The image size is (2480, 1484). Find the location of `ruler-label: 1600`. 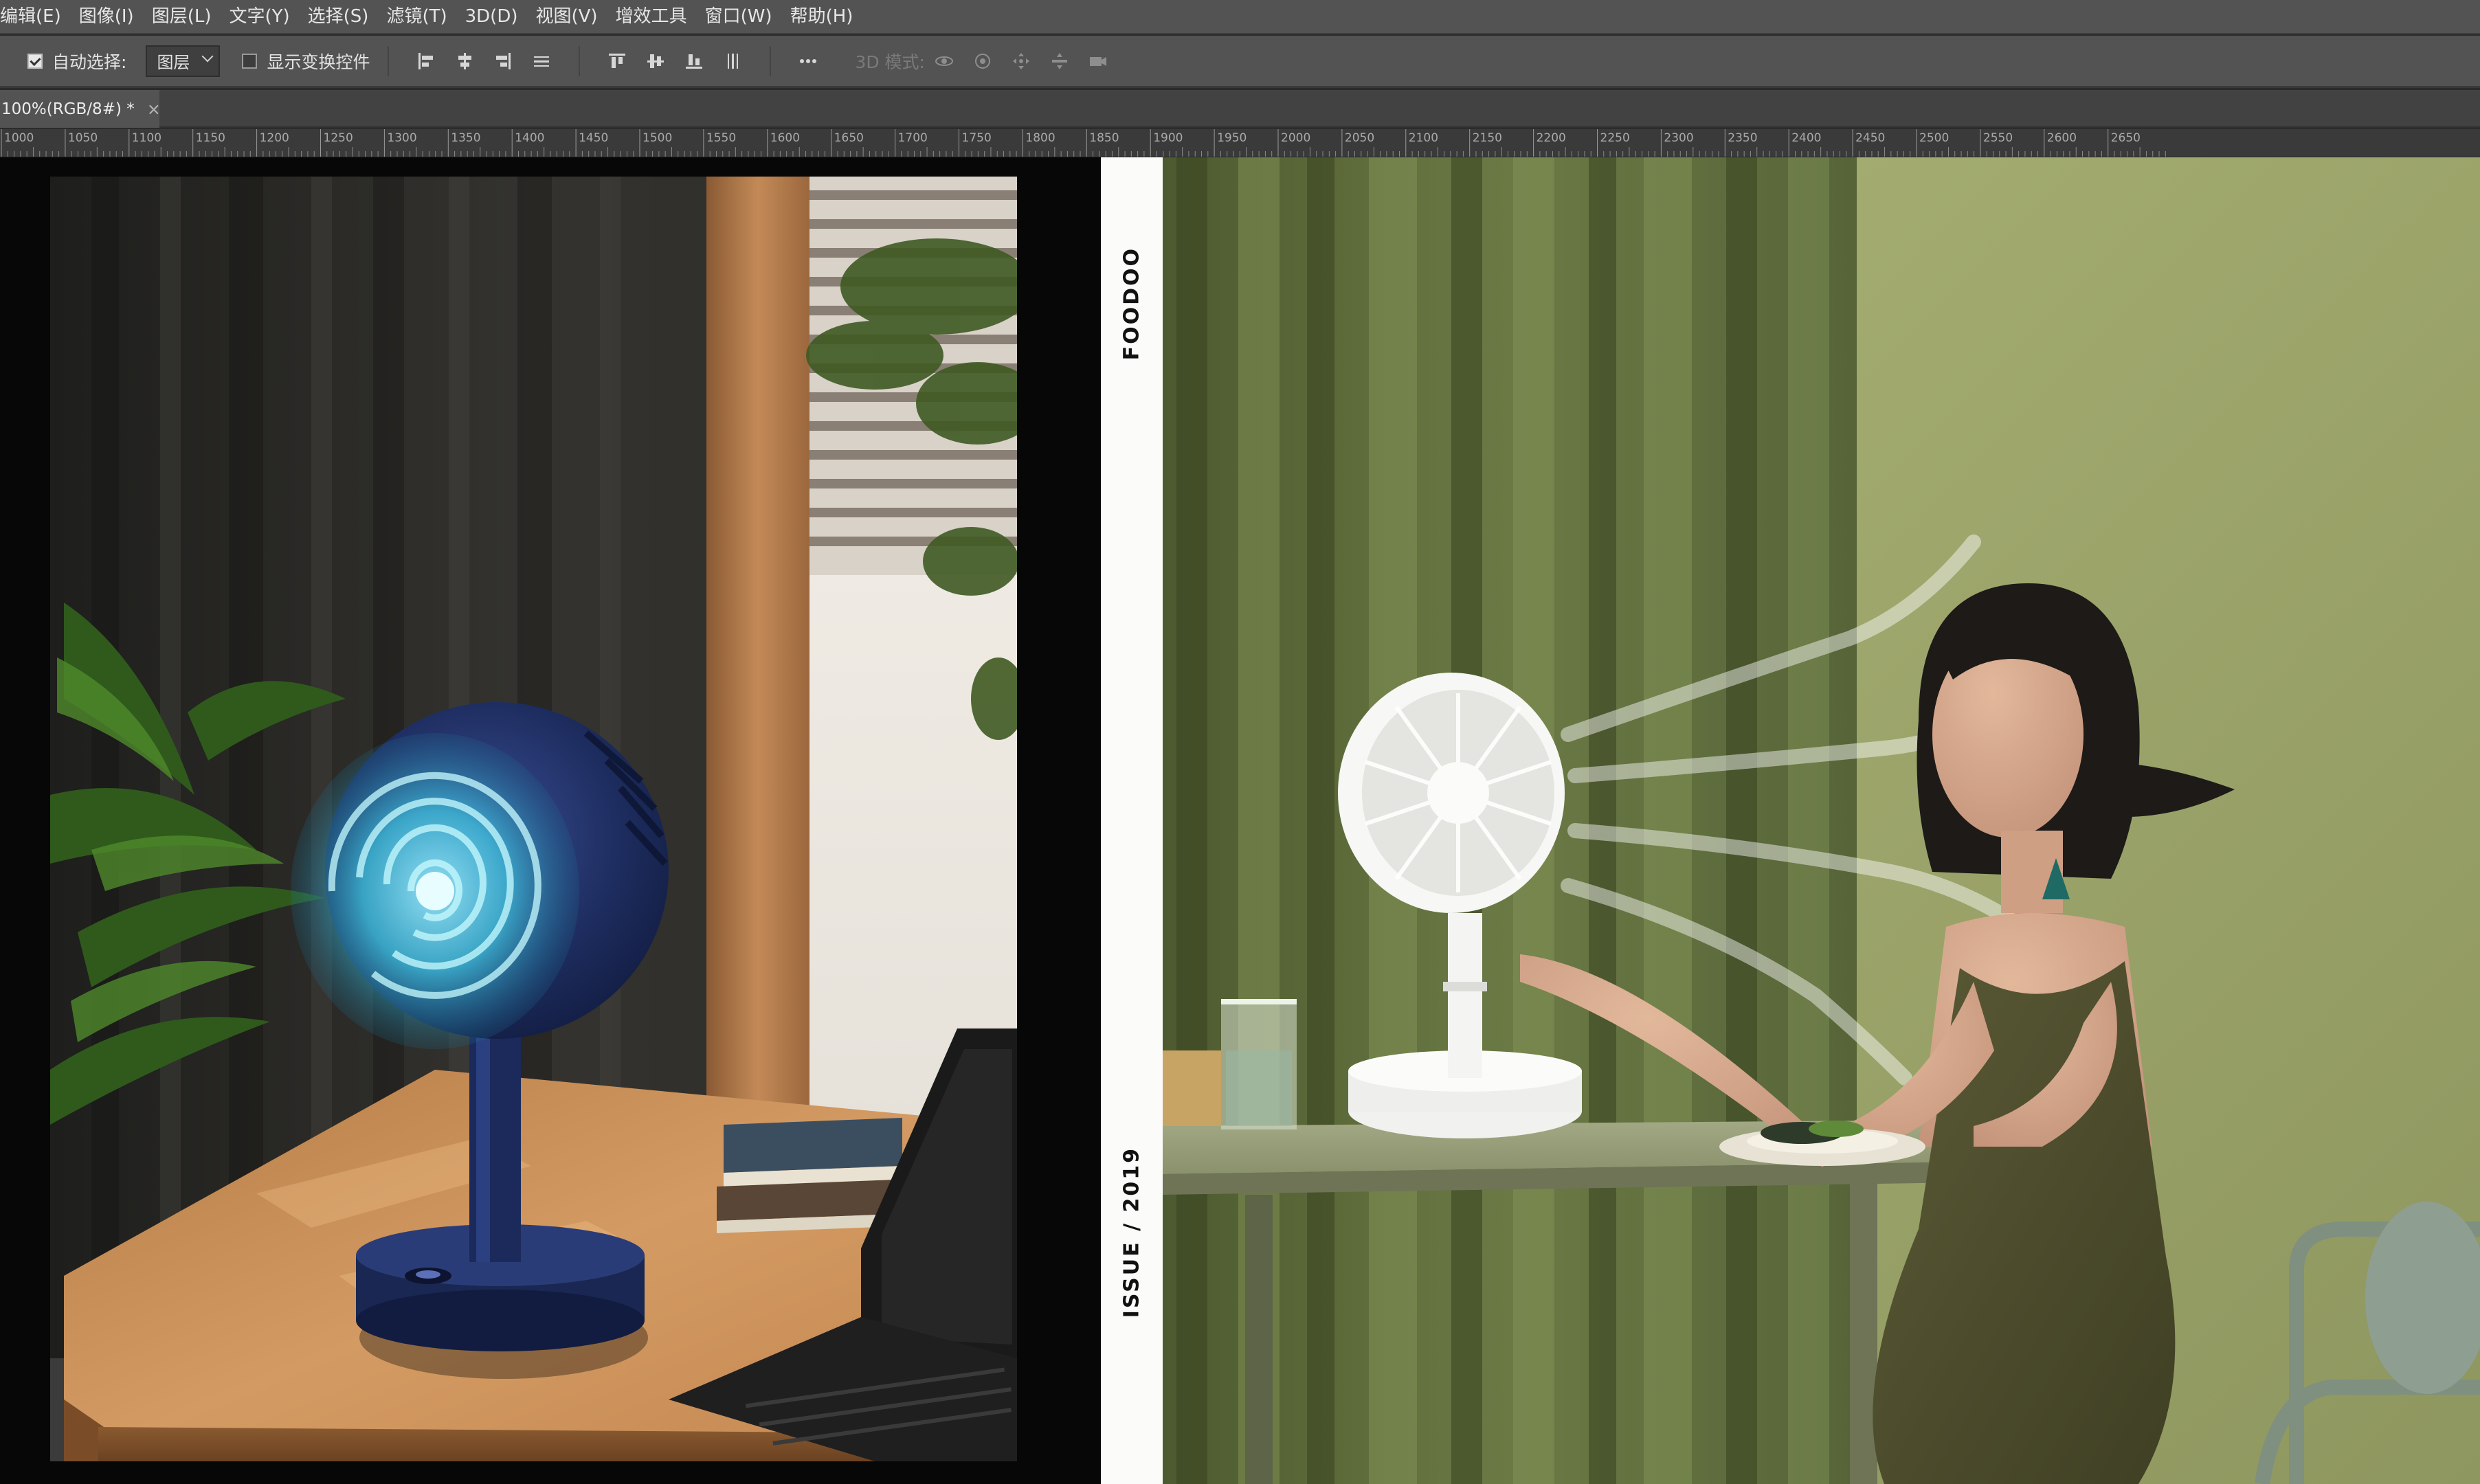

ruler-label: 1600 is located at coordinates (785, 138).